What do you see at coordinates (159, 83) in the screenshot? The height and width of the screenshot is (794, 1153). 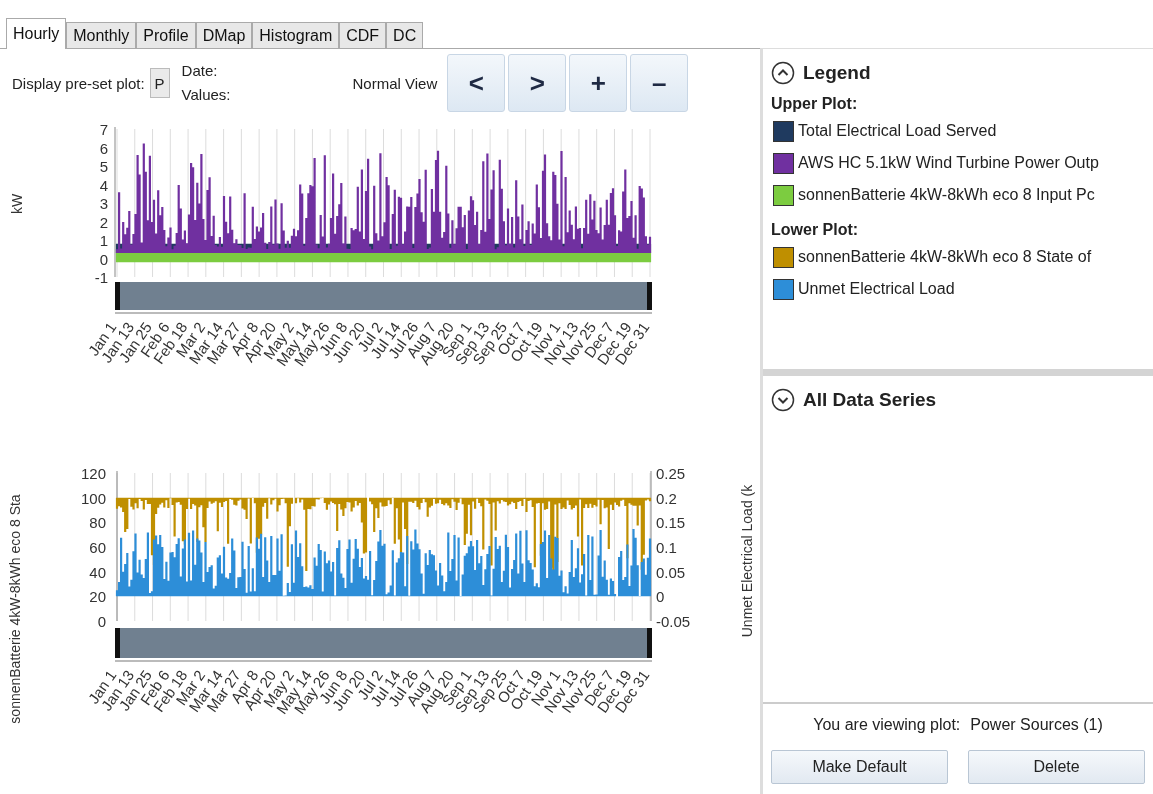 I see `preset-dropdown: P` at bounding box center [159, 83].